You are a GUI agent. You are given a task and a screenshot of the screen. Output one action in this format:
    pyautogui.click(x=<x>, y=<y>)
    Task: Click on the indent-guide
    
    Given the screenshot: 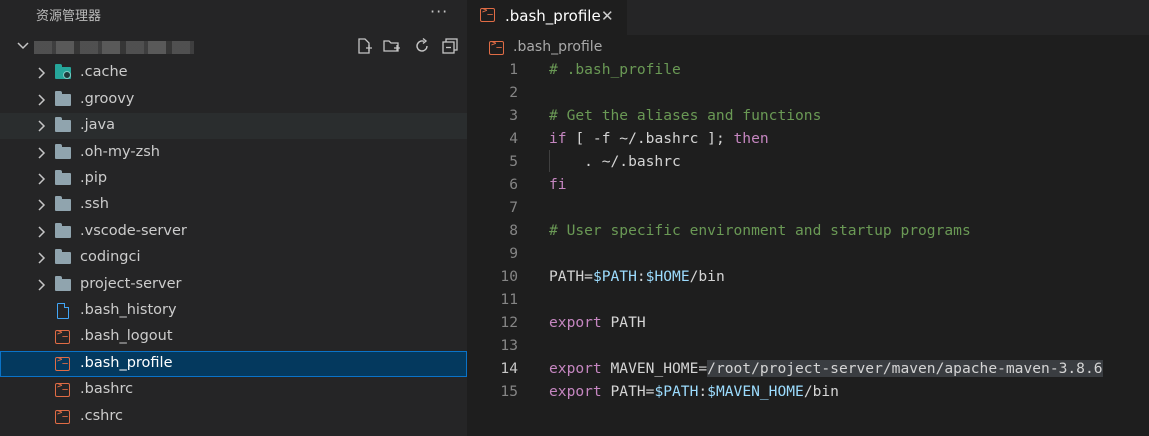 What is the action you would take?
    pyautogui.click(x=549, y=161)
    